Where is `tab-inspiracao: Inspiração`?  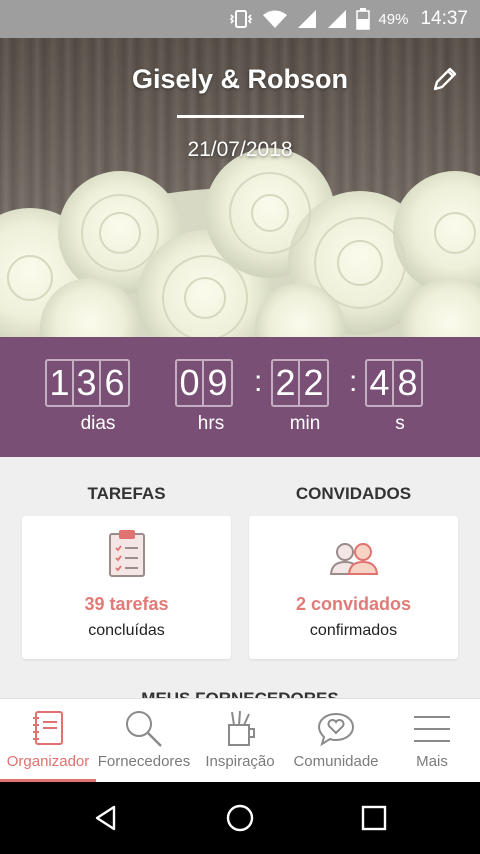
tab-inspiracao: Inspiração is located at coordinates (240, 741).